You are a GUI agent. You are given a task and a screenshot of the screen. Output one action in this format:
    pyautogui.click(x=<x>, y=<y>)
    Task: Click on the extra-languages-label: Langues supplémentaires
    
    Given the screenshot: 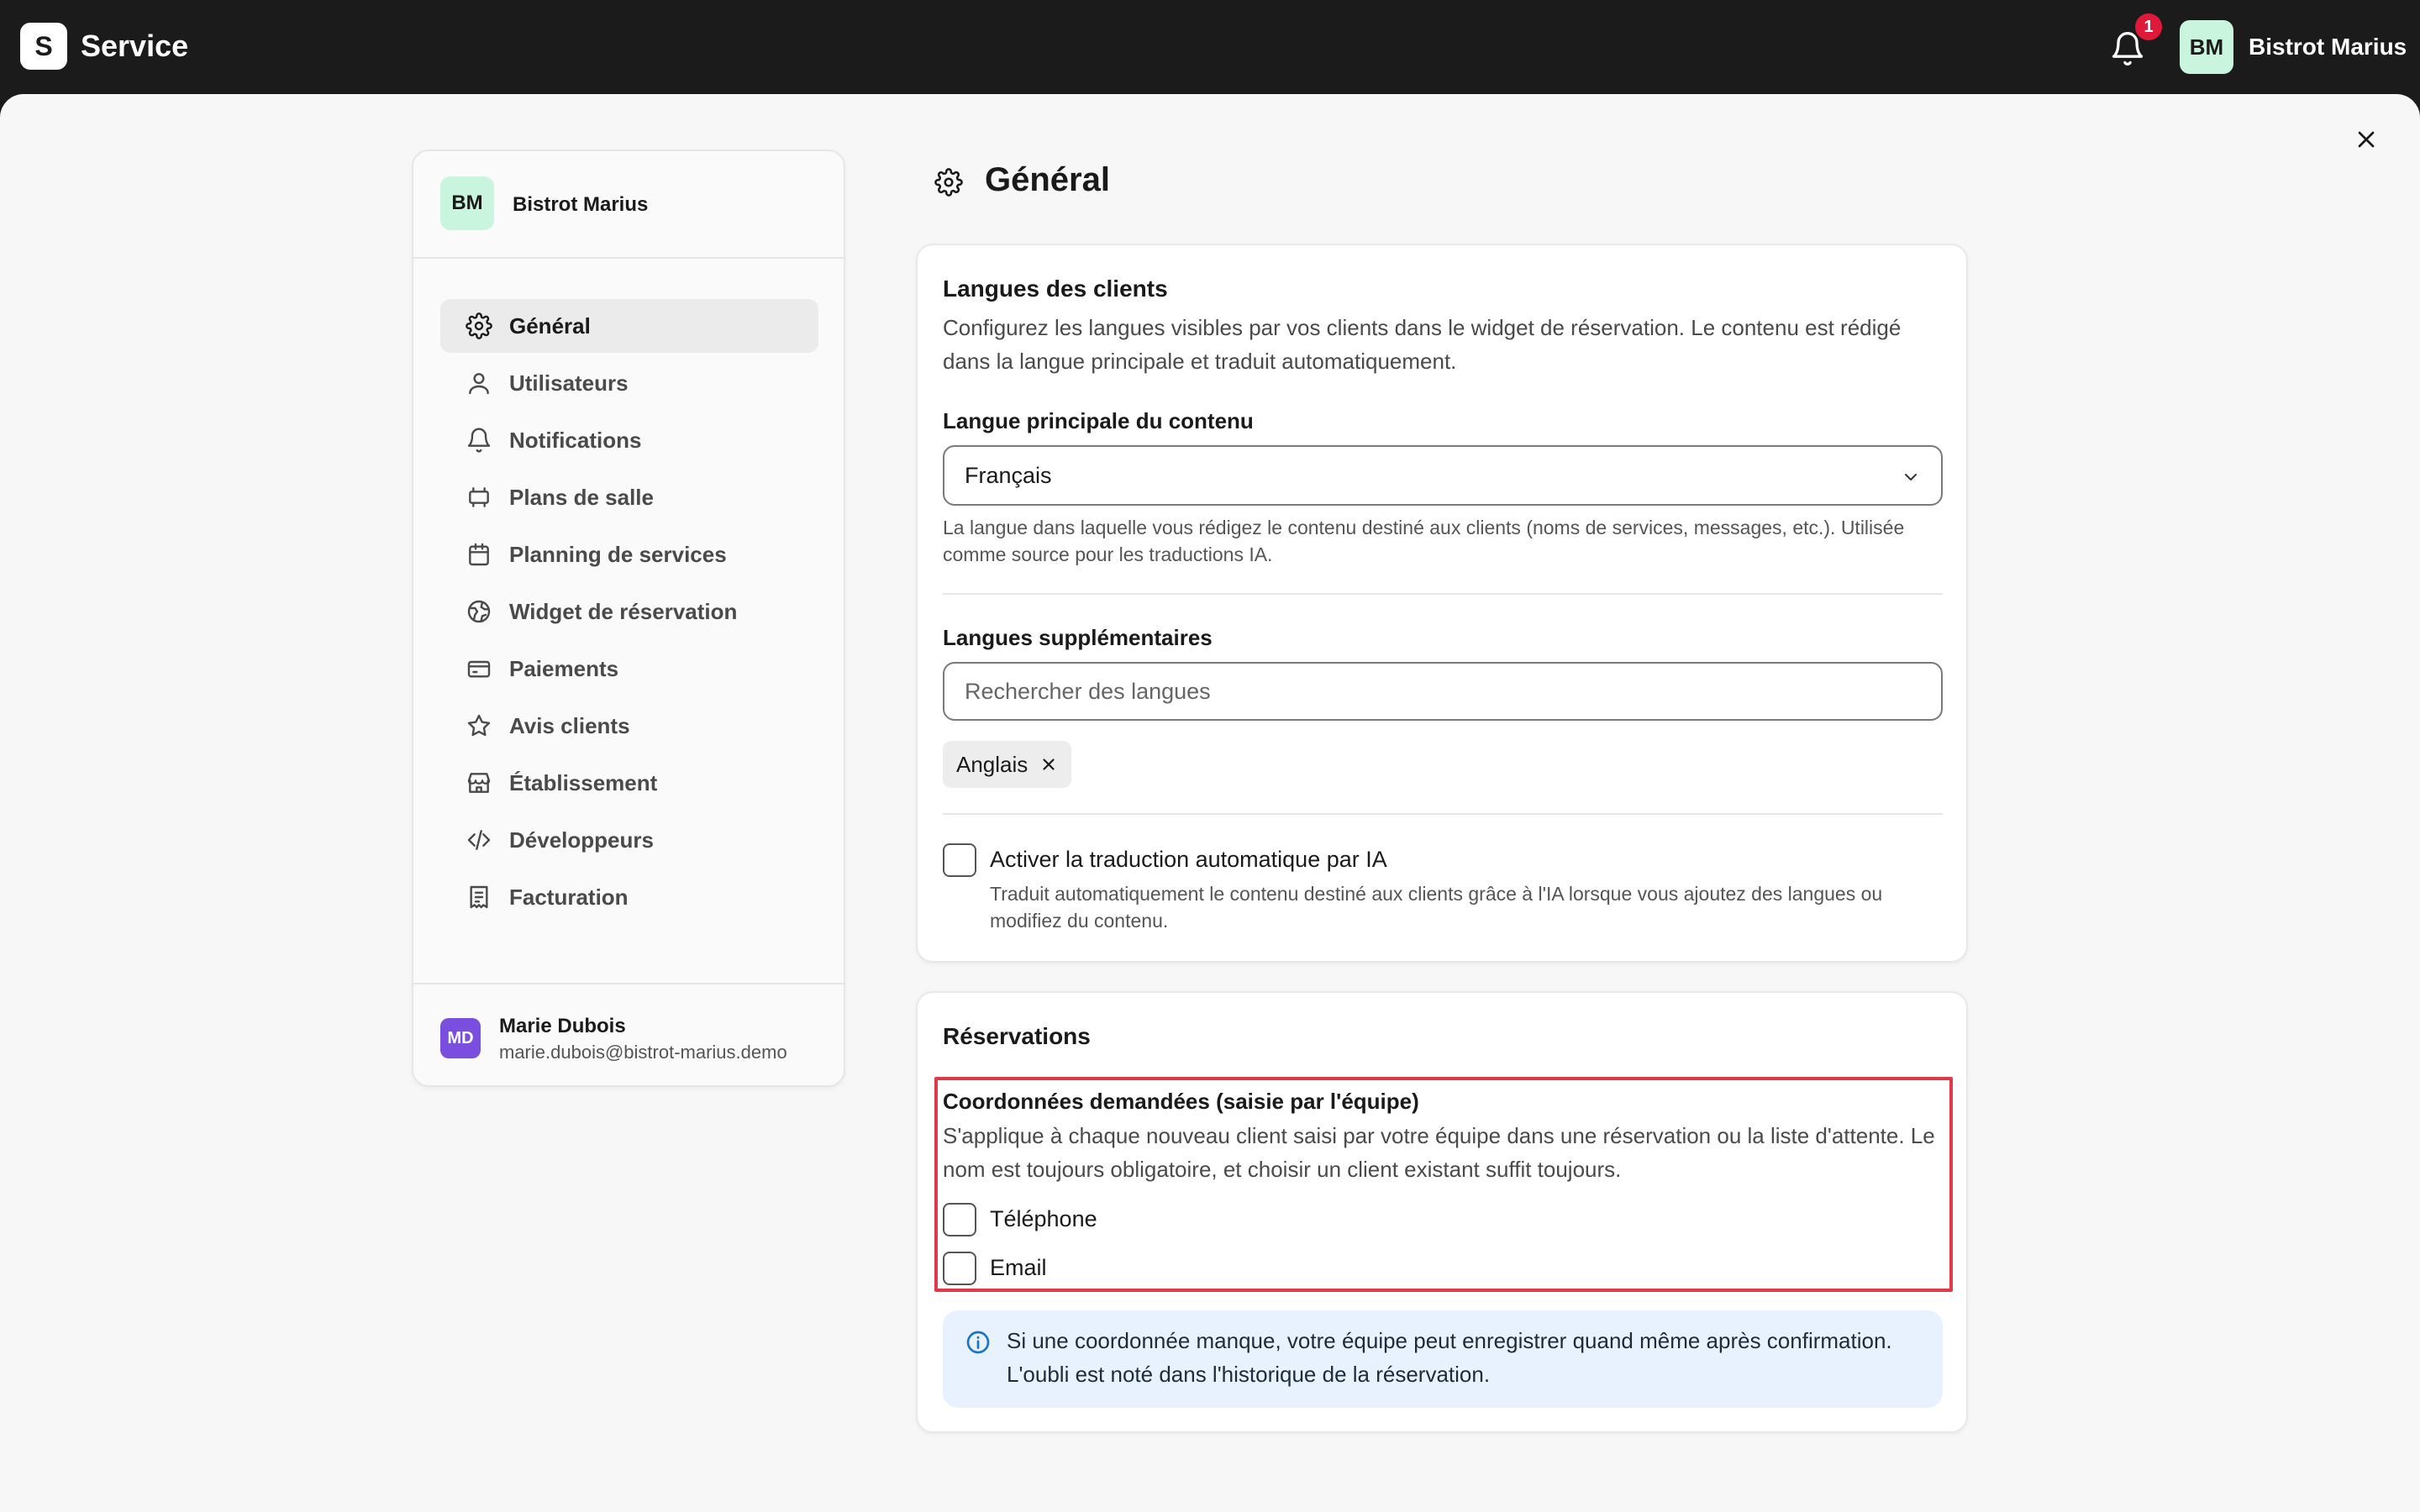 What is the action you would take?
    pyautogui.click(x=1078, y=637)
    